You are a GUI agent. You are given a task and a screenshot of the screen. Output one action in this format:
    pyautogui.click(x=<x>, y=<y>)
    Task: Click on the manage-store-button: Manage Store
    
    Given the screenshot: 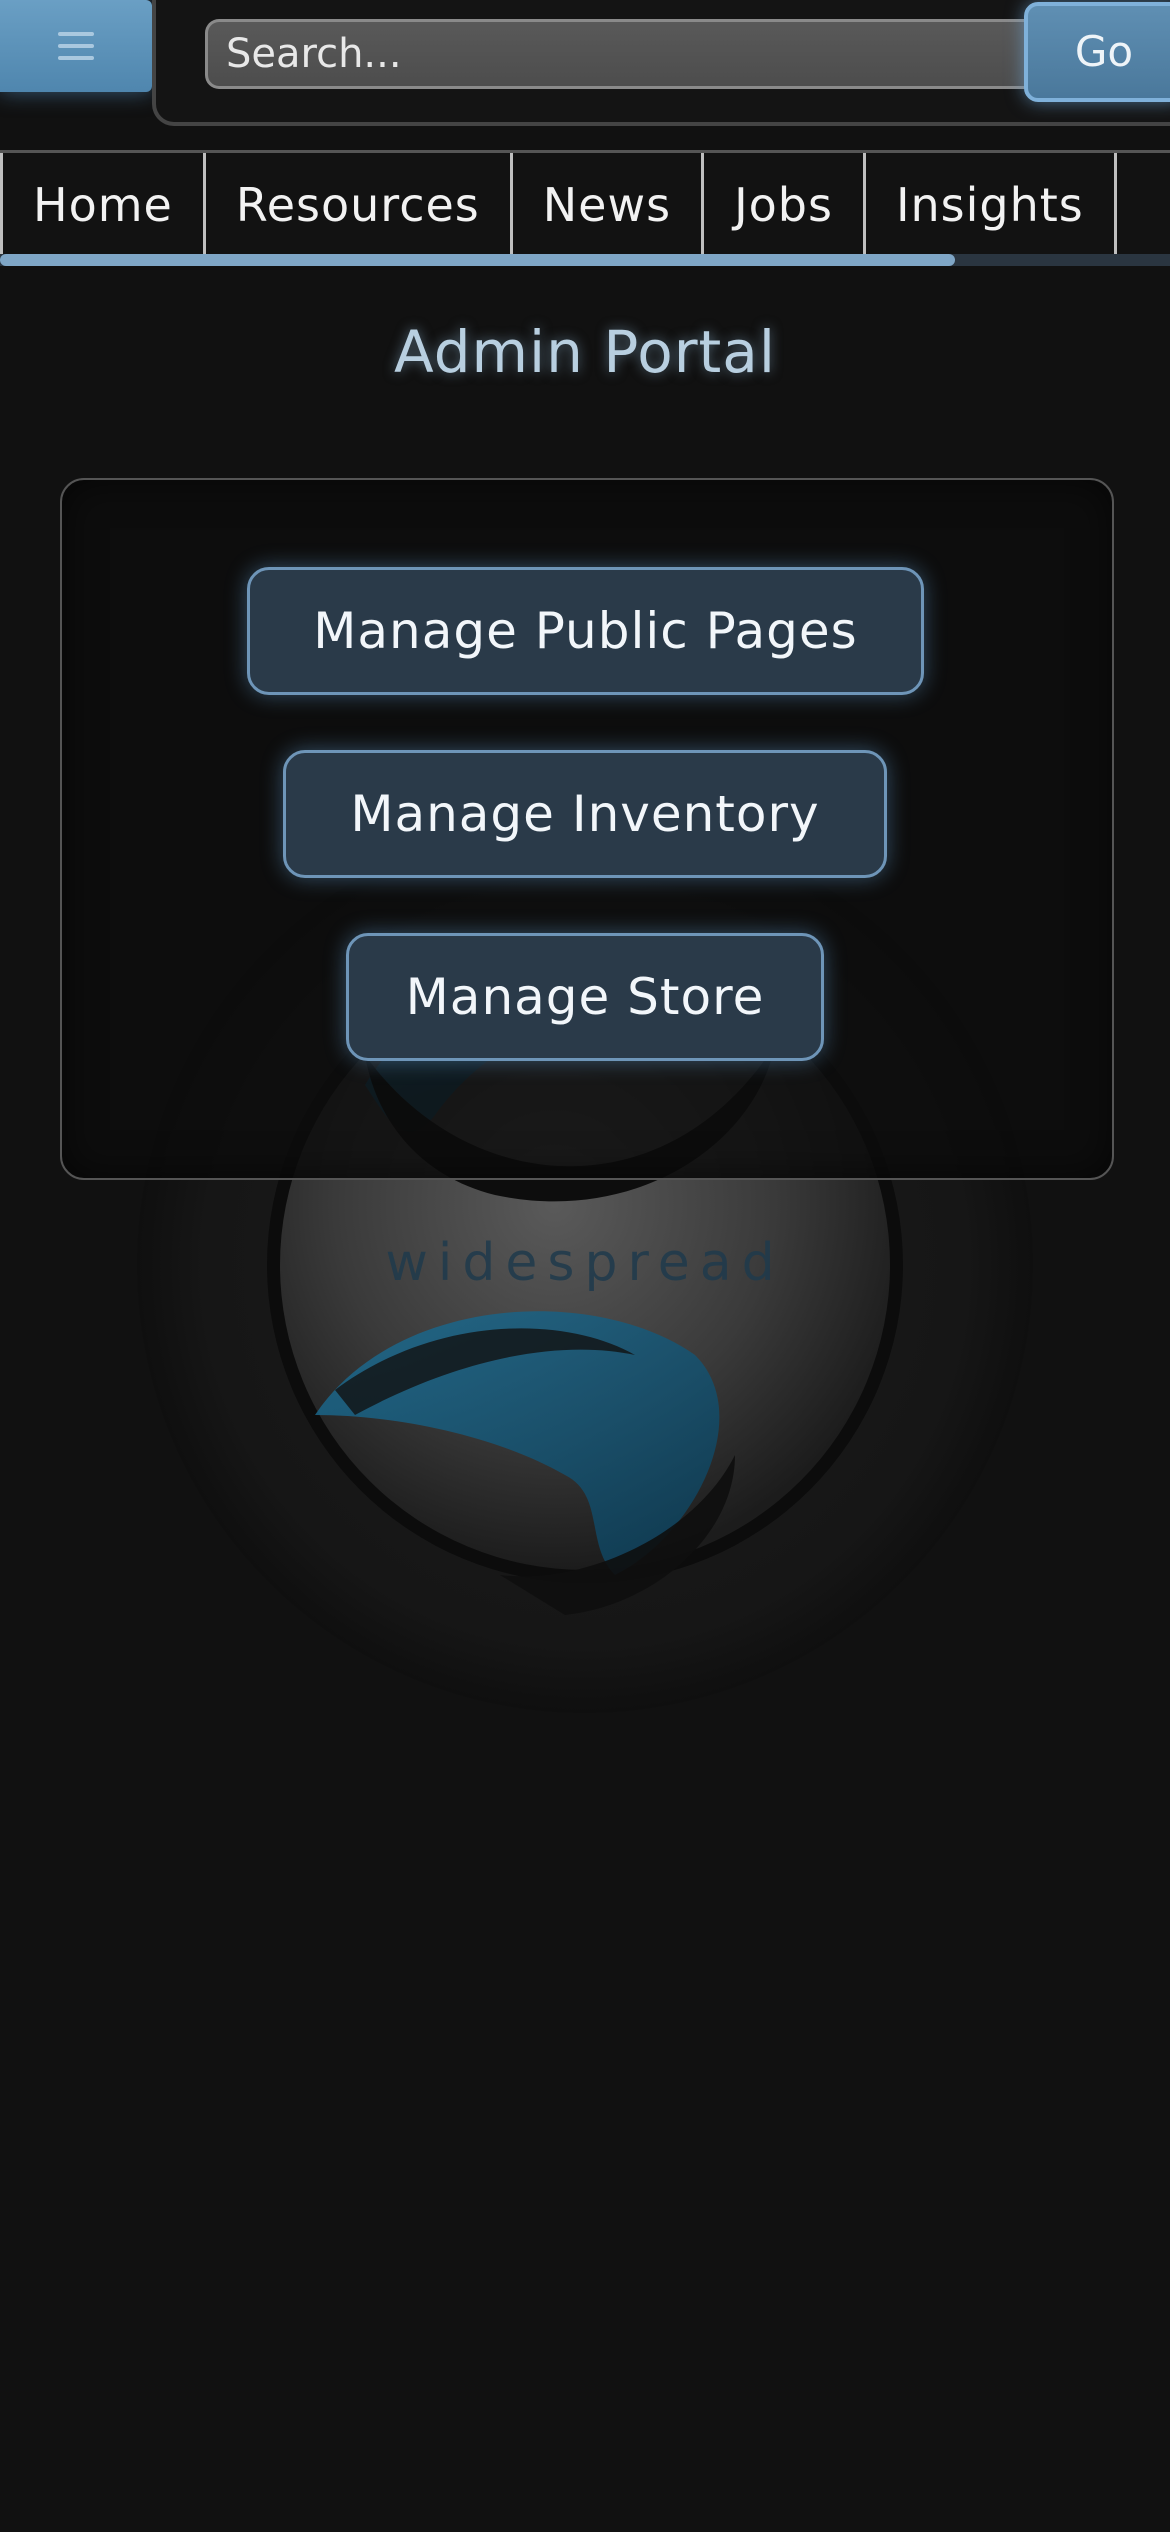 What is the action you would take?
    pyautogui.click(x=585, y=997)
    